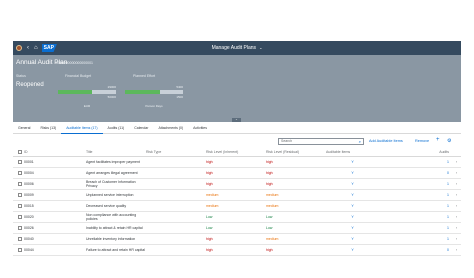 Image resolution: width=474 pixels, height=278 pixels. Describe the element at coordinates (48, 128) in the screenshot. I see `tab-risks-13: Risks (13)` at that location.